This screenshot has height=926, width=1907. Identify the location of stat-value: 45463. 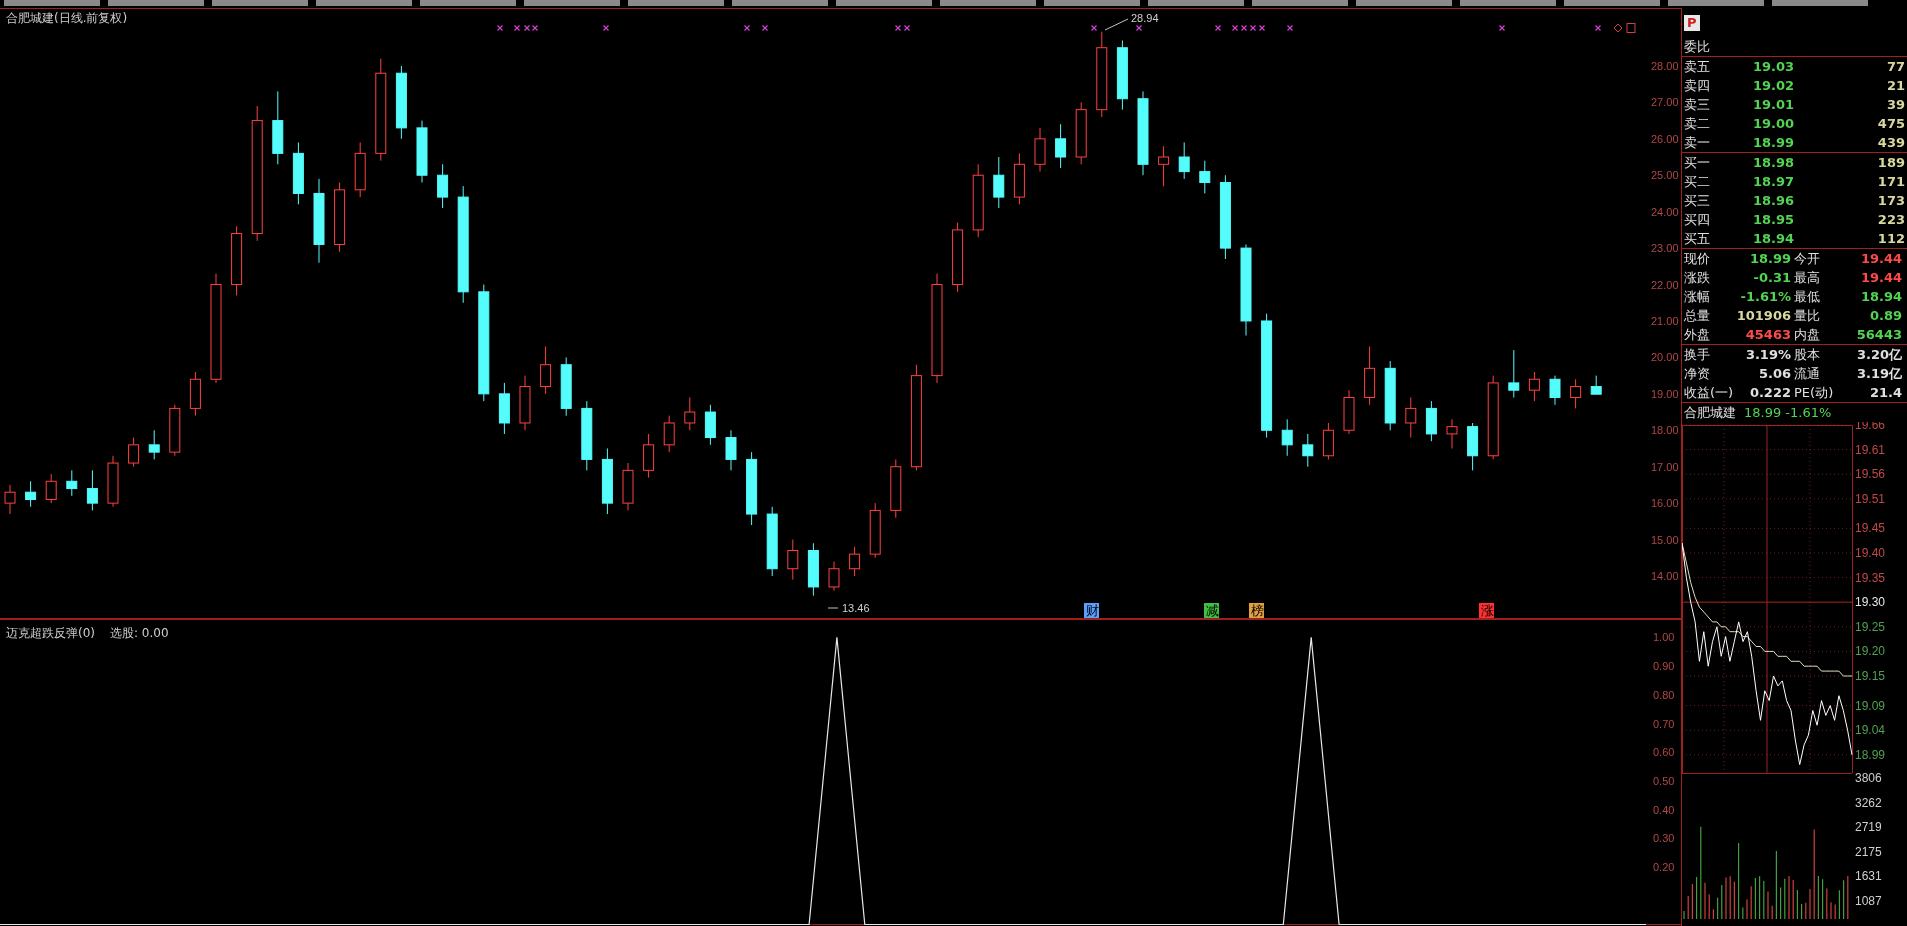
(1768, 335).